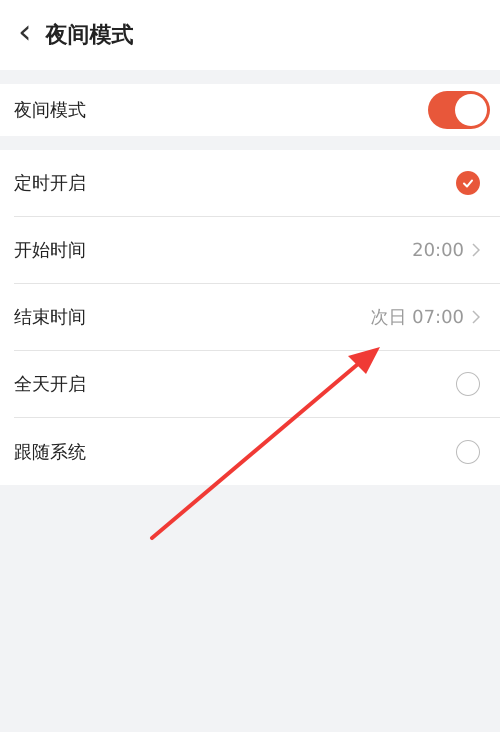  I want to click on setting-label: 全天开启, so click(50, 384).